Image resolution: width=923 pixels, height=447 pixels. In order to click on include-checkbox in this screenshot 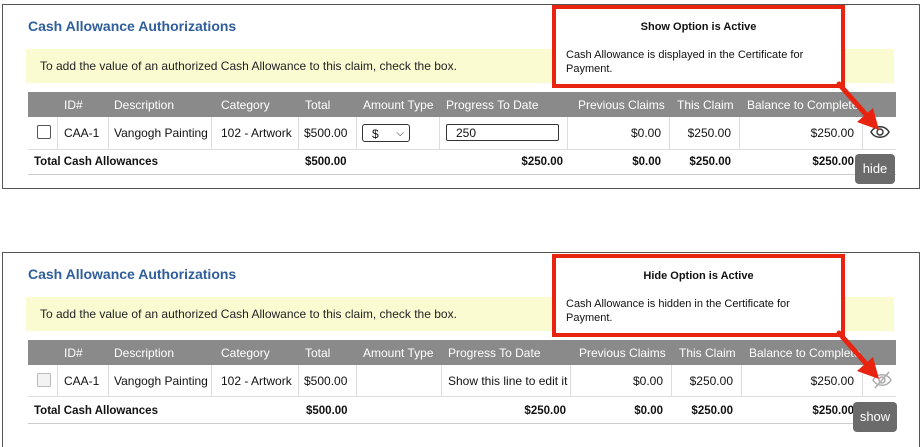, I will do `click(44, 132)`.